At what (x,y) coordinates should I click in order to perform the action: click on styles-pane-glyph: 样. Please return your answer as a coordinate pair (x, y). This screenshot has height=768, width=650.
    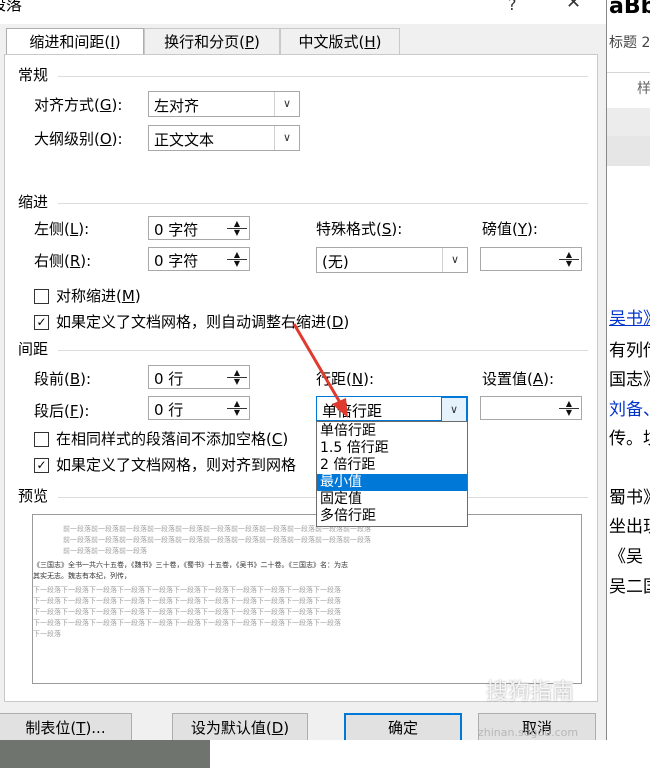
    Looking at the image, I should click on (643, 89).